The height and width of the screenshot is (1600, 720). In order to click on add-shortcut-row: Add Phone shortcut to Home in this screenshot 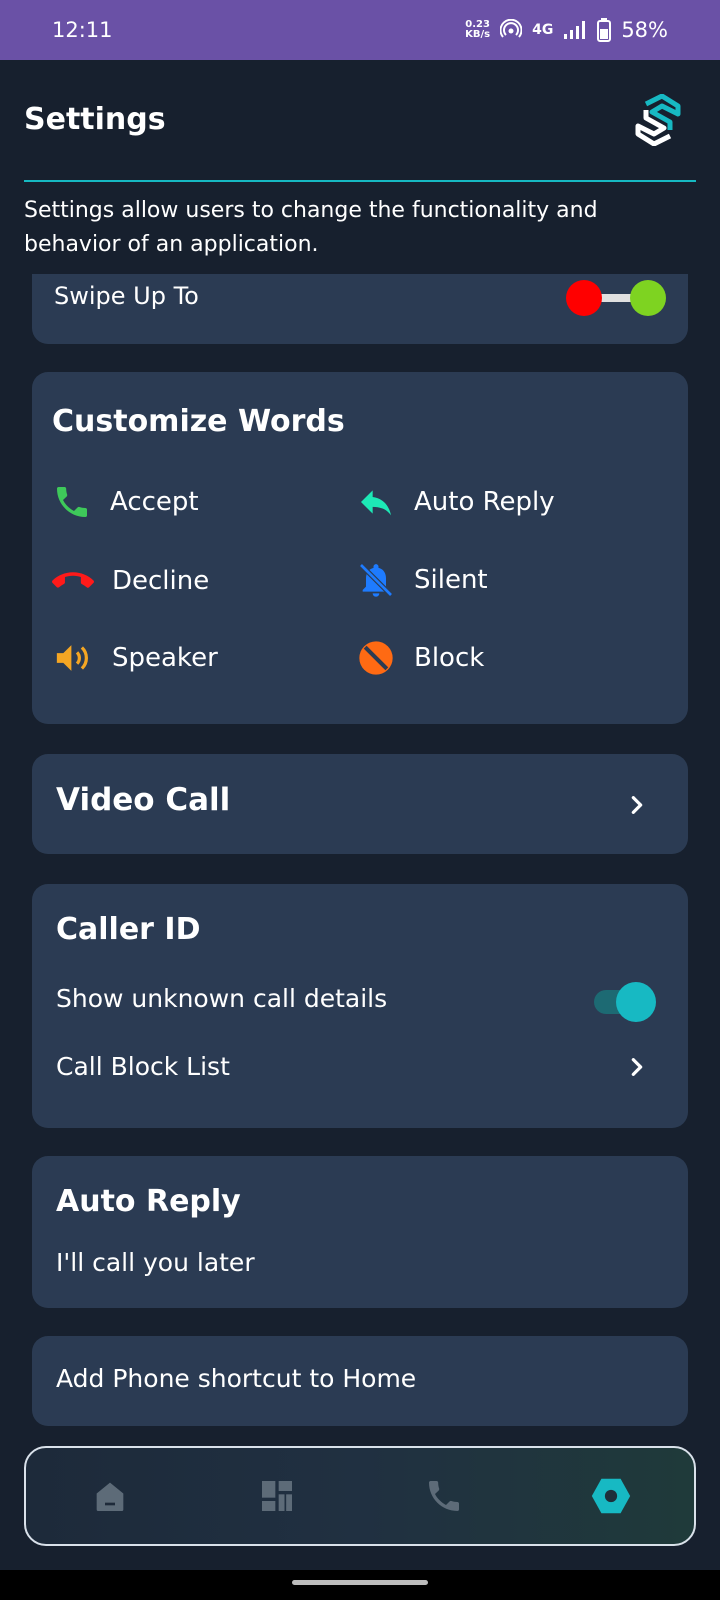, I will do `click(360, 1381)`.